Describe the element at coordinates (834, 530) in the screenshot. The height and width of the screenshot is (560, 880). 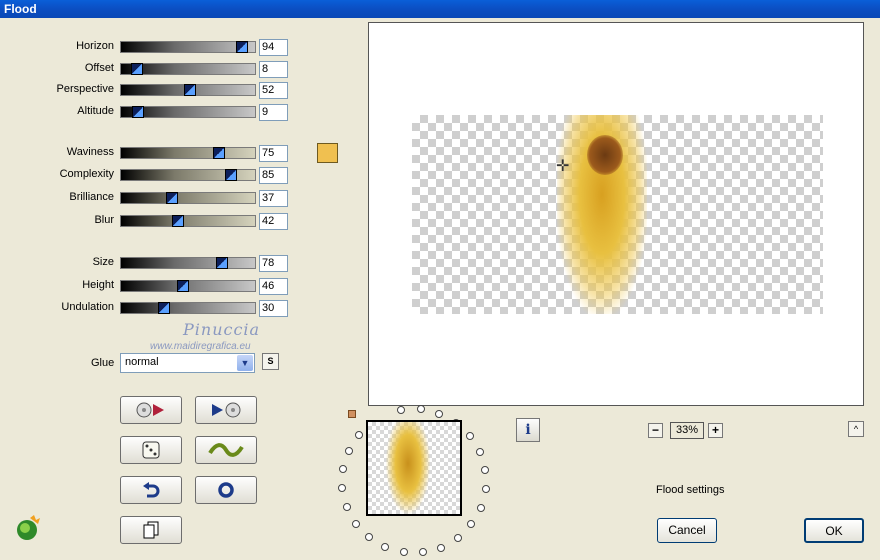
I see `ok-button: OK` at that location.